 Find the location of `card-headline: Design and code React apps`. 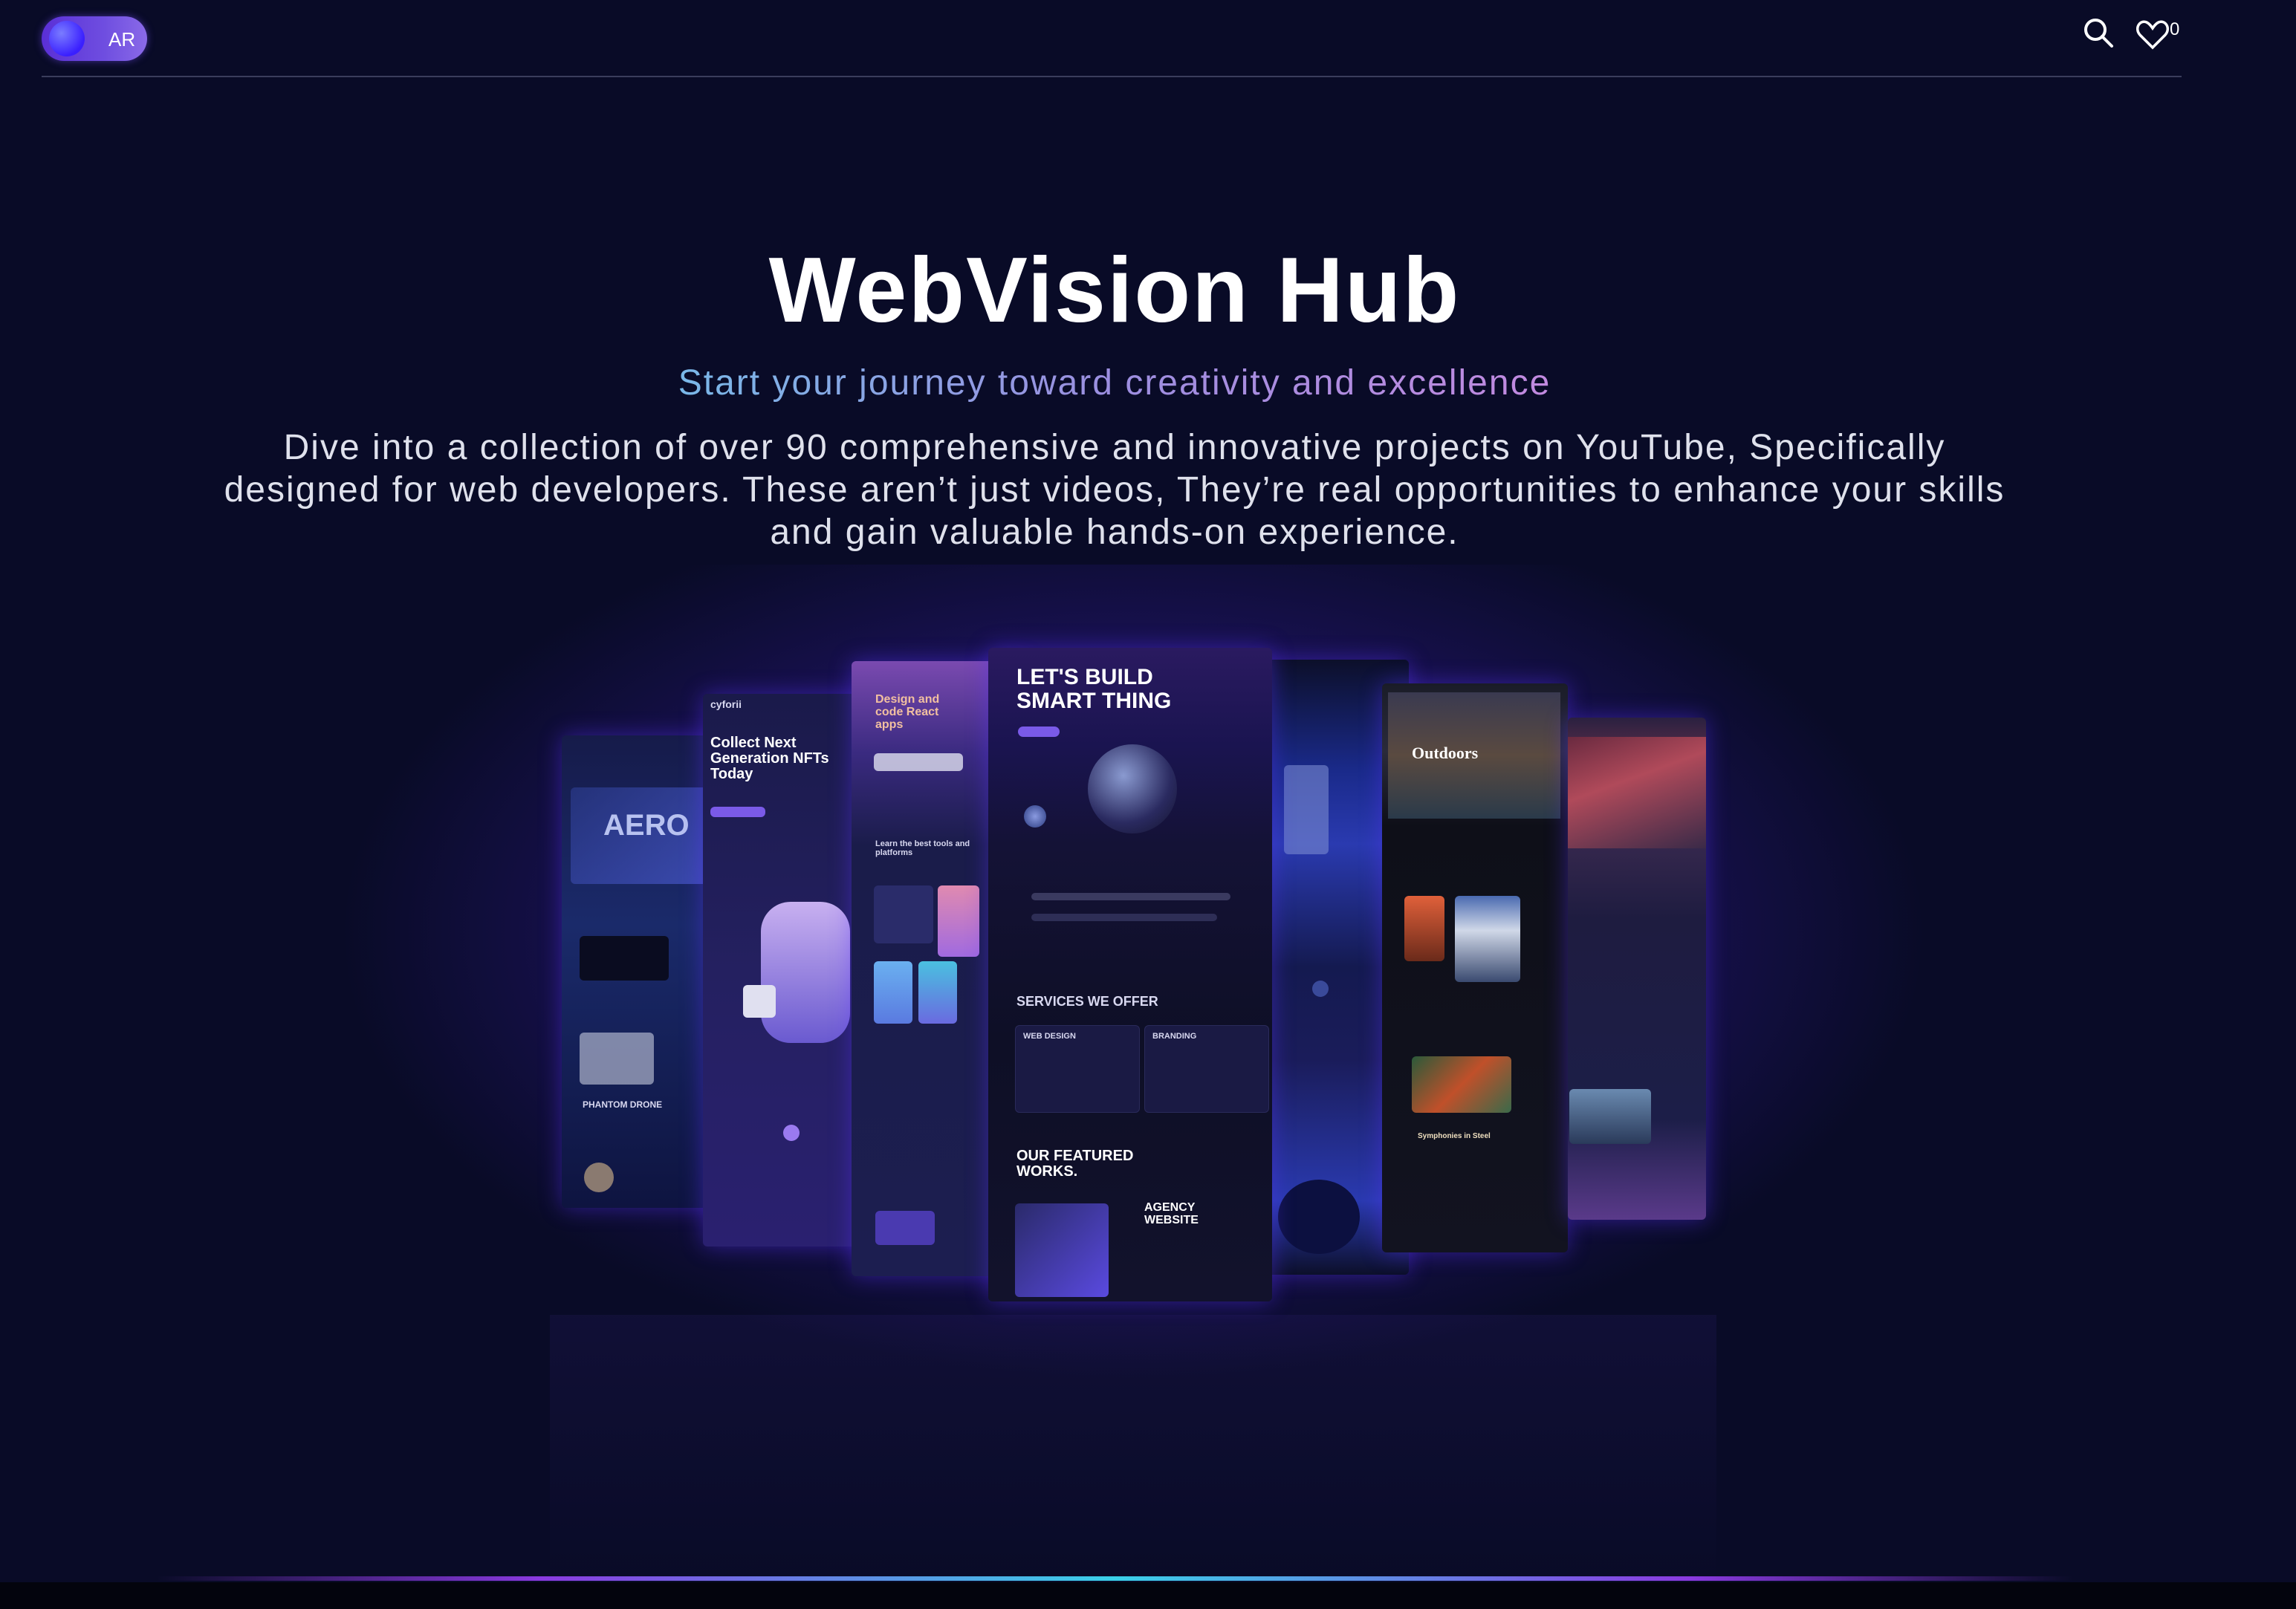

card-headline: Design and code React apps is located at coordinates (907, 712).